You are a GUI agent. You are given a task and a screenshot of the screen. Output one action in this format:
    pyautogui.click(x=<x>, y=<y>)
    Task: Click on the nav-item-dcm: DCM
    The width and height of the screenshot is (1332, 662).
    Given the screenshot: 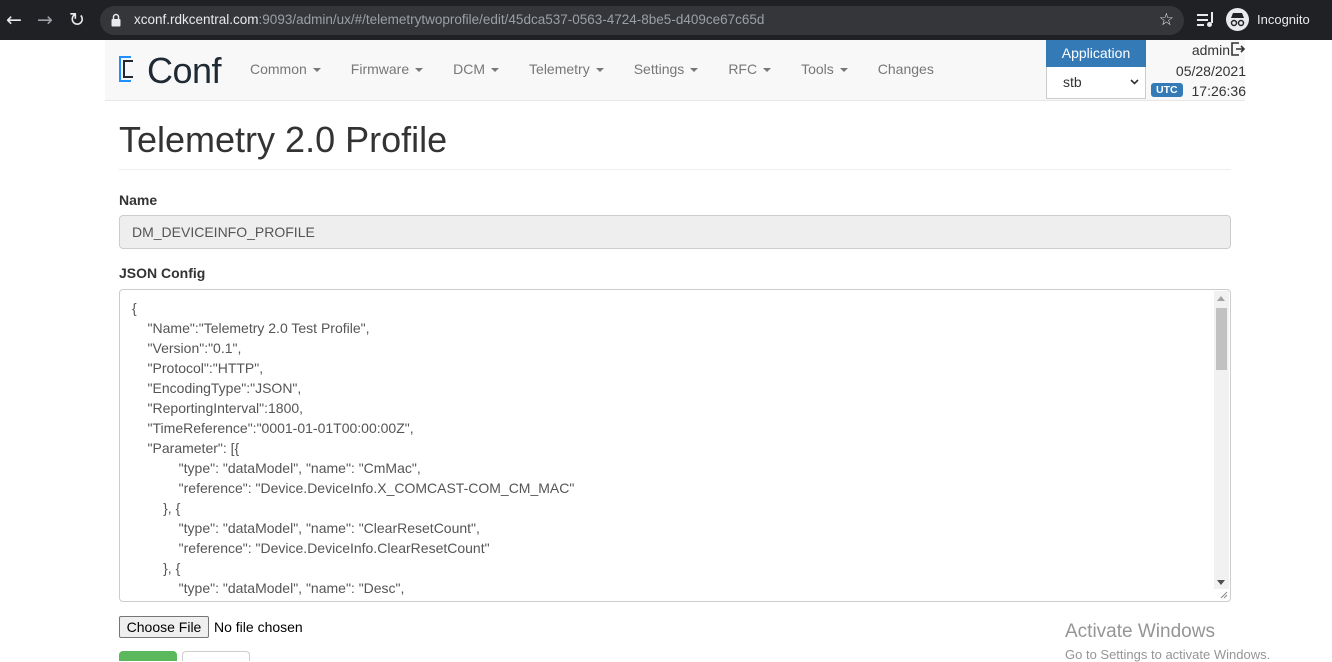 What is the action you would take?
    pyautogui.click(x=476, y=69)
    